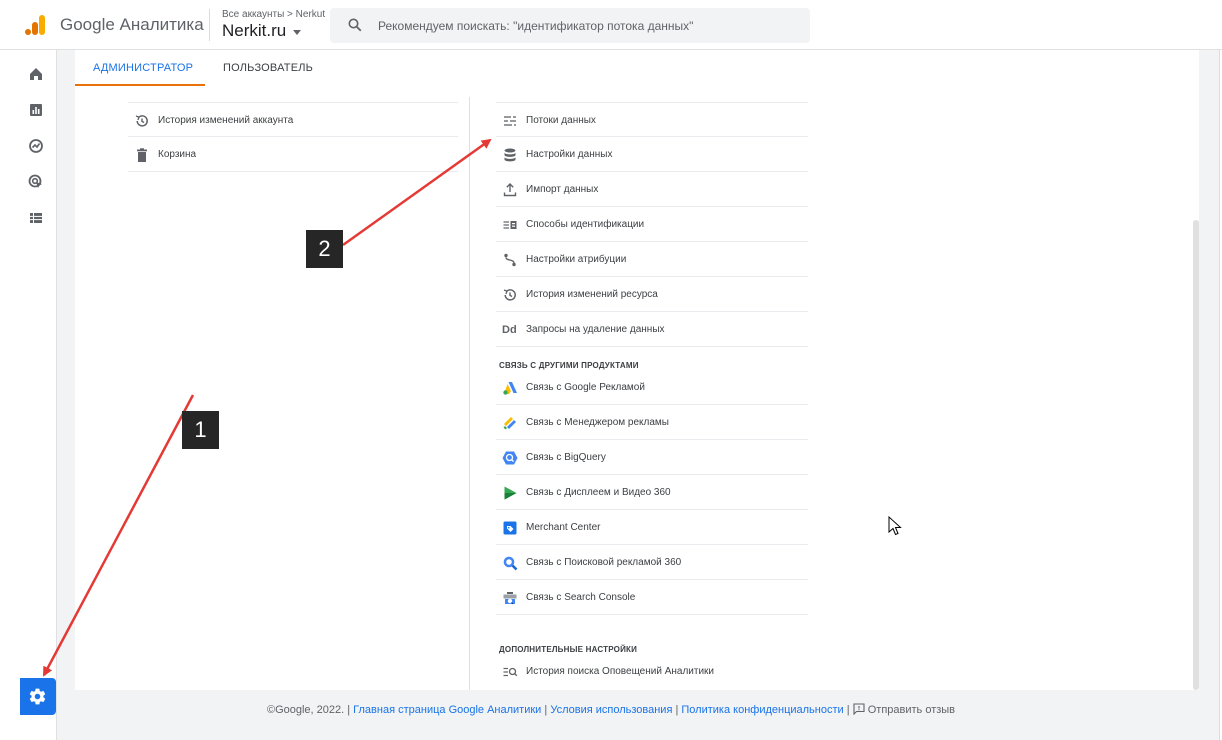 The image size is (1222, 740). Describe the element at coordinates (569, 154) in the screenshot. I see `item-label: Настройки данных` at that location.